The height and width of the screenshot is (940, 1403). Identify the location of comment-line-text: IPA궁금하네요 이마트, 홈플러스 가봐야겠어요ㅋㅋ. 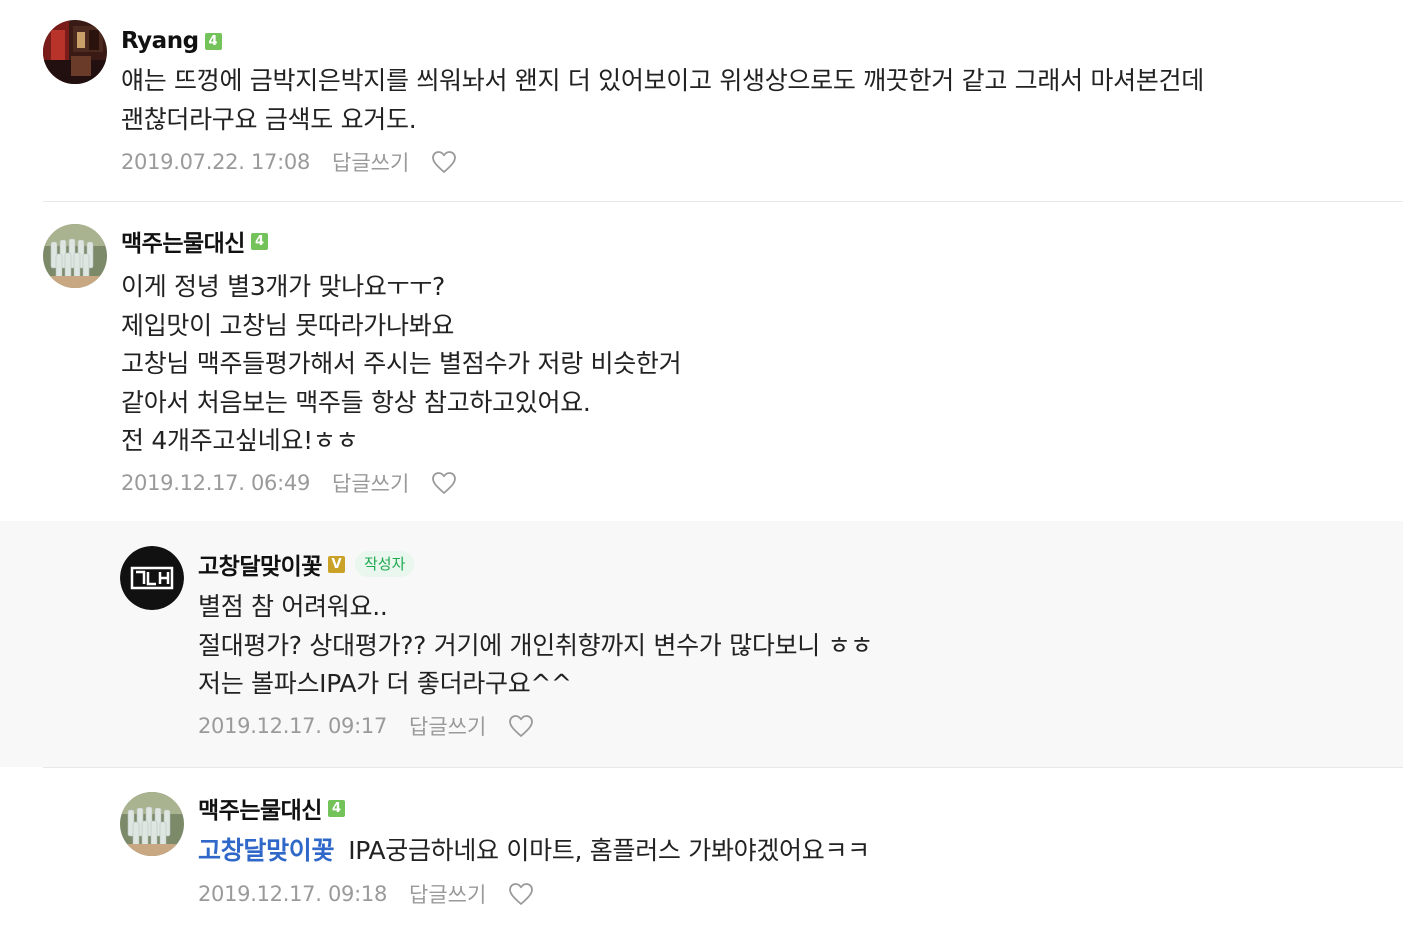
(609, 850).